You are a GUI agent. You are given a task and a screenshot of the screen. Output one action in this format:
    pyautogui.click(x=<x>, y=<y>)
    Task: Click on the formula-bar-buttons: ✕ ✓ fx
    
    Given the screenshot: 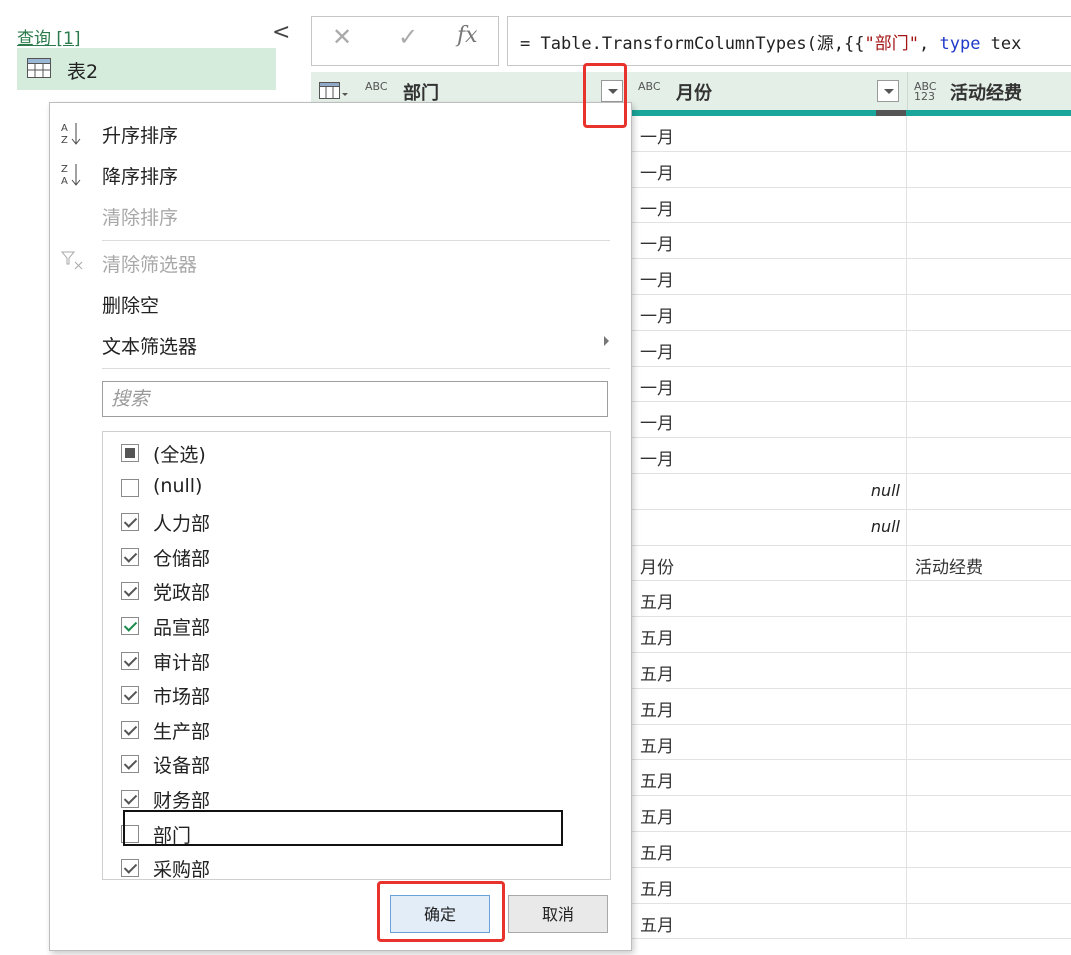 What is the action you would take?
    pyautogui.click(x=405, y=41)
    